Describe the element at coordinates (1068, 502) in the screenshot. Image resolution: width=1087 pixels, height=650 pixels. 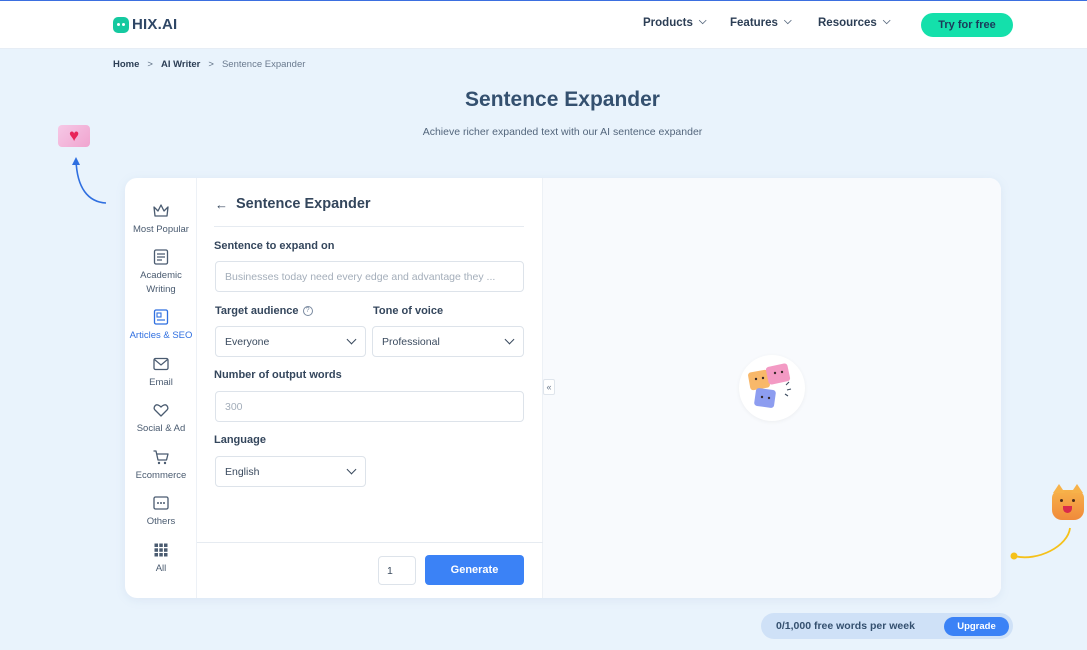
I see `cat-decoration` at that location.